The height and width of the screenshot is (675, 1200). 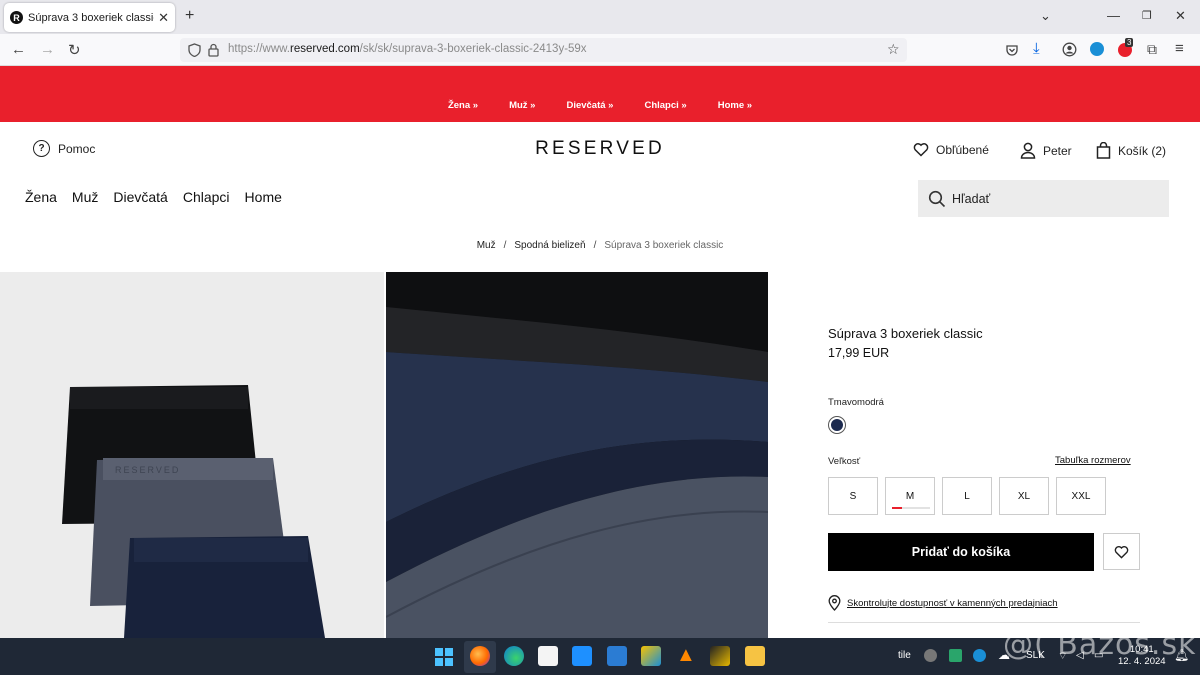 What do you see at coordinates (1081, 496) in the screenshot?
I see `size-option-xxl: XXL` at bounding box center [1081, 496].